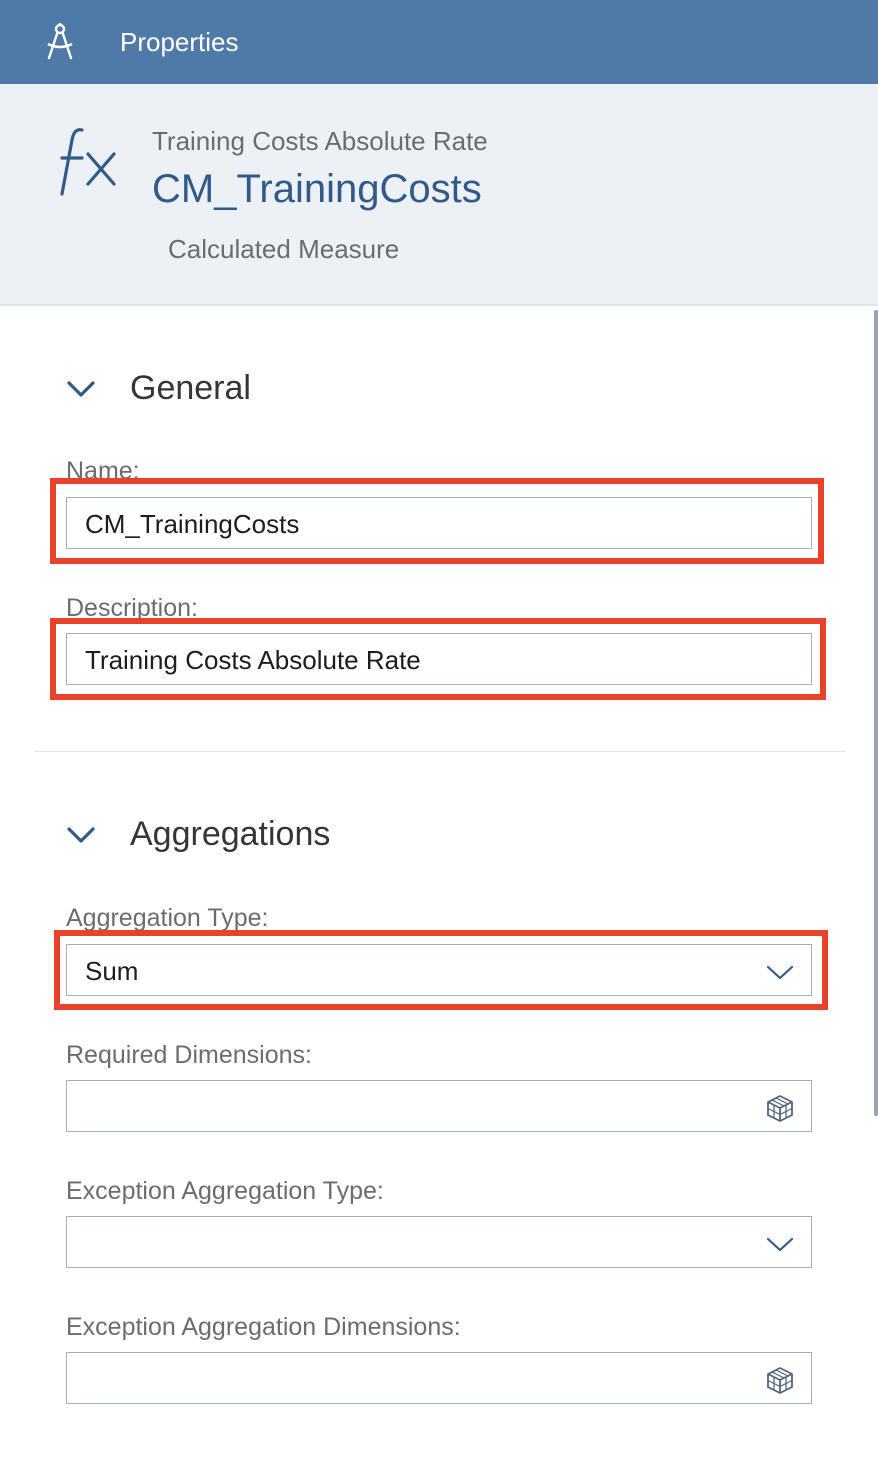 This screenshot has width=878, height=1466. What do you see at coordinates (263, 1327) in the screenshot?
I see `exception-aggregation-dimensions-label: Exception Aggregation Dimensions:` at bounding box center [263, 1327].